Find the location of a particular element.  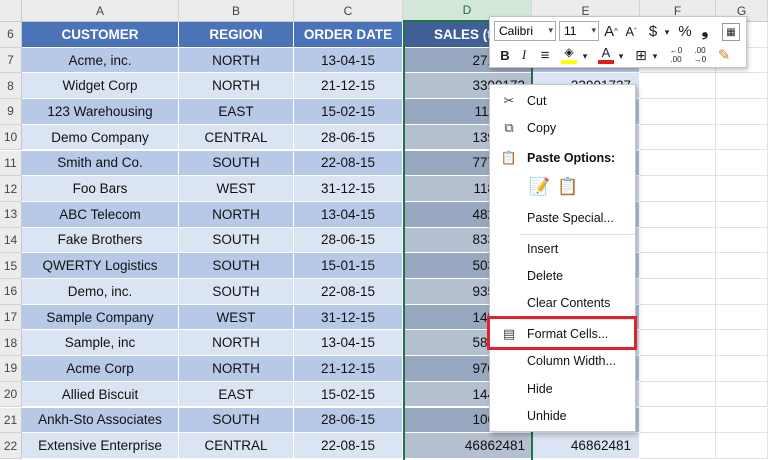

table-cell: Demo, inc. is located at coordinates (100, 292).